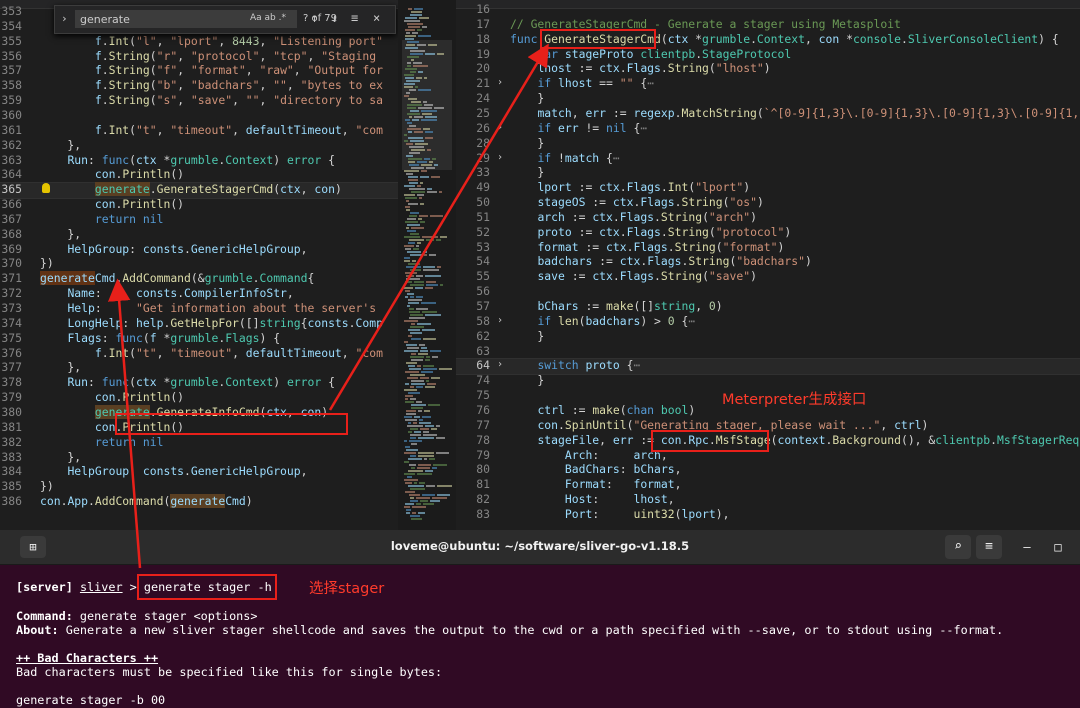 Image resolution: width=1080 pixels, height=708 pixels. What do you see at coordinates (199, 115) in the screenshot?
I see `left-code-line: 360` at bounding box center [199, 115].